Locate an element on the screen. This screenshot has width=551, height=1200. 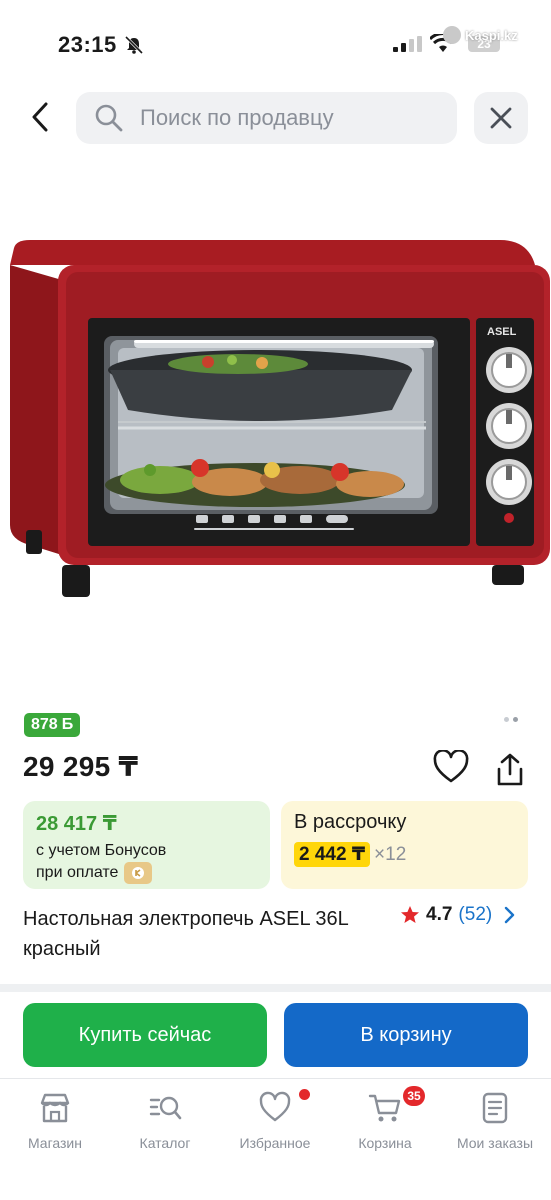
catalog-search-icon is located at coordinates (165, 1108).